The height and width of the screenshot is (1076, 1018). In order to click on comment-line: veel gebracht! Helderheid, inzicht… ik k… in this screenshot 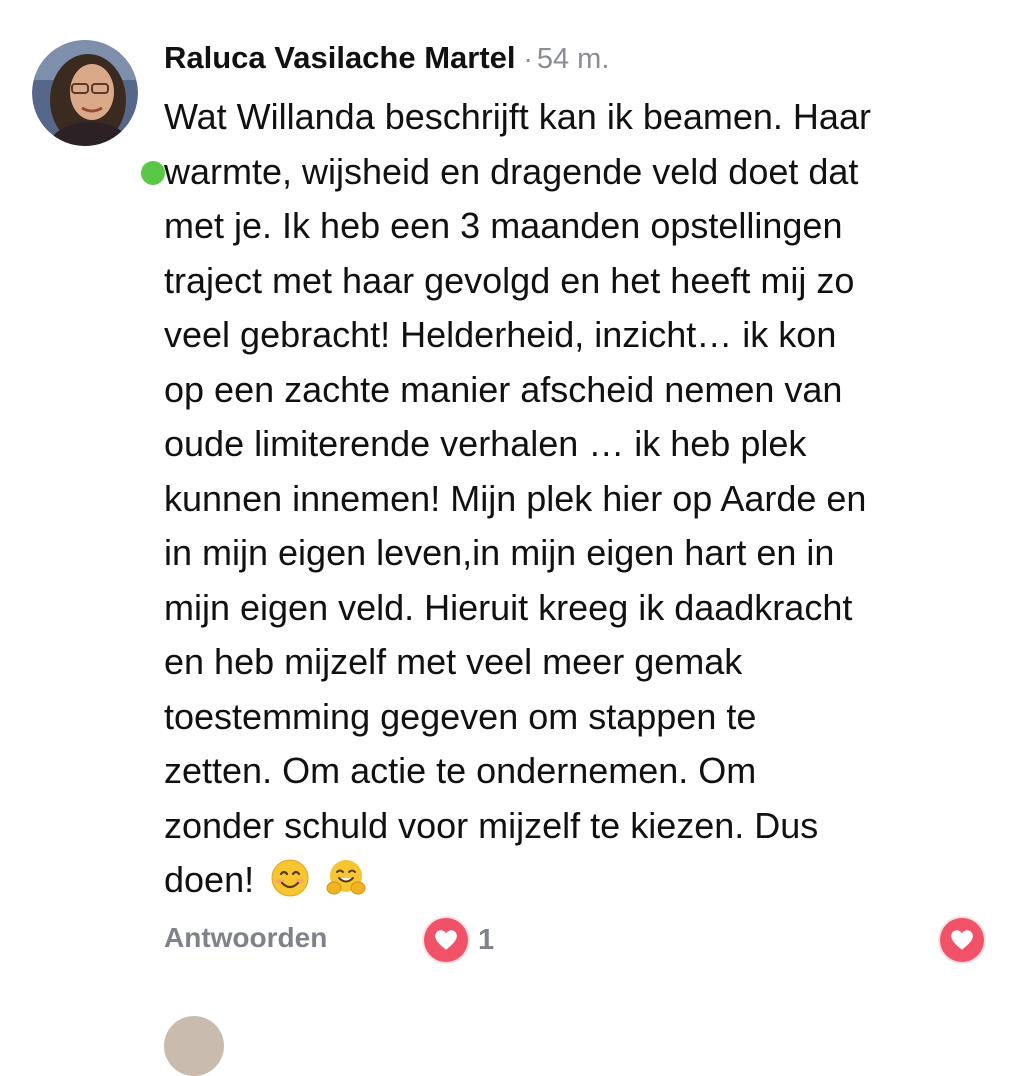, I will do `click(500, 334)`.